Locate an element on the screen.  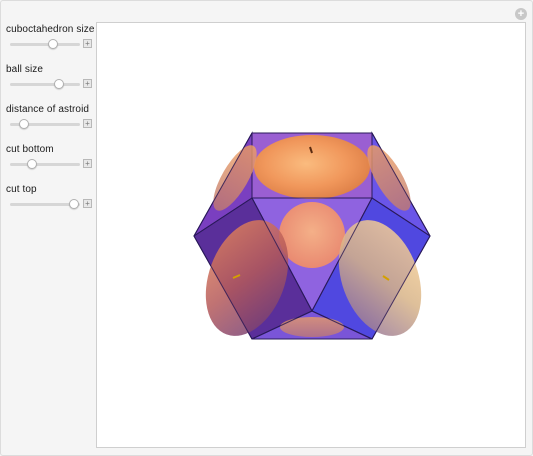
control-ball-size: ball size + is located at coordinates (50, 84).